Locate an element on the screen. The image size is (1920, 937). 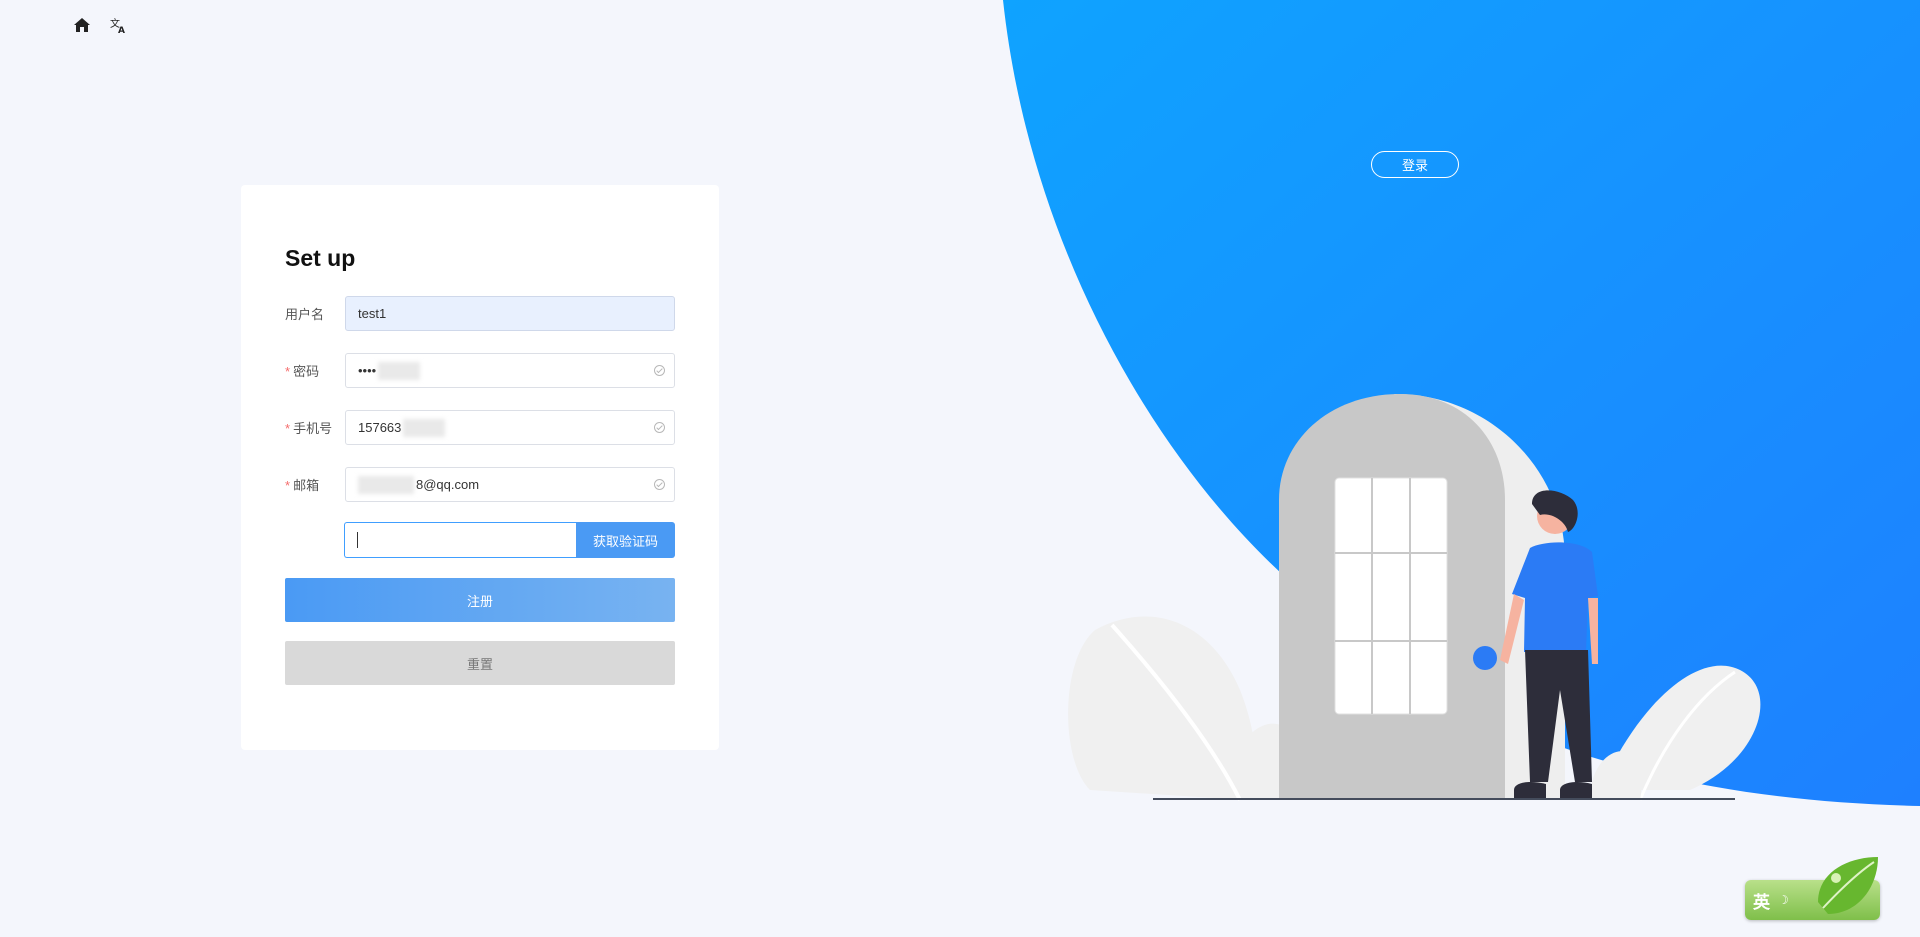
ime-moon-icon: ☽ is located at coordinates (1783, 900).